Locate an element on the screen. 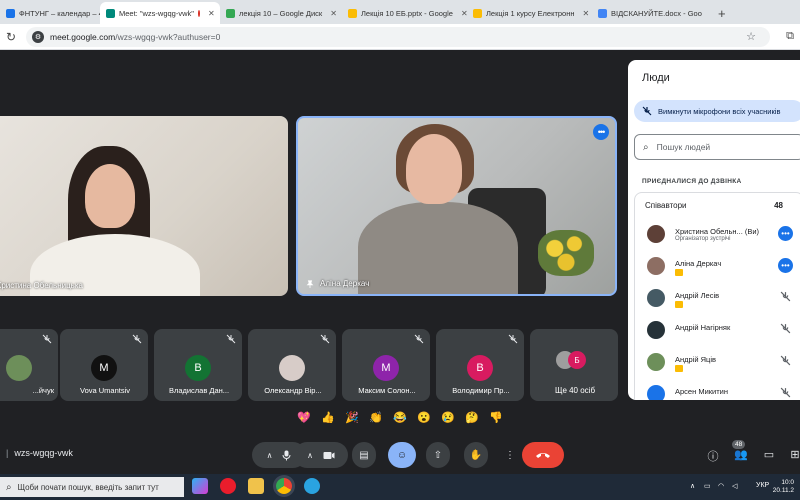  reaction-party: 🎉 is located at coordinates (352, 420).